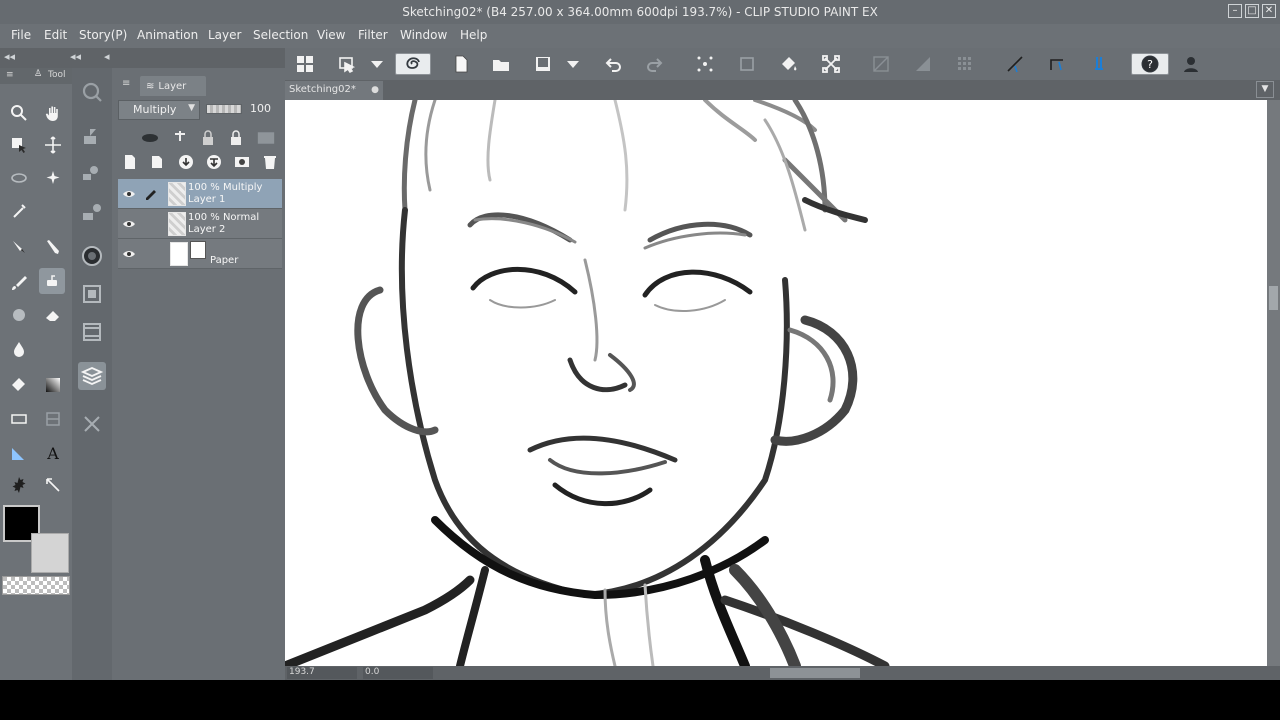 This screenshot has width=1280, height=720. Describe the element at coordinates (1235, 11) in the screenshot. I see `minimize-button: –` at that location.